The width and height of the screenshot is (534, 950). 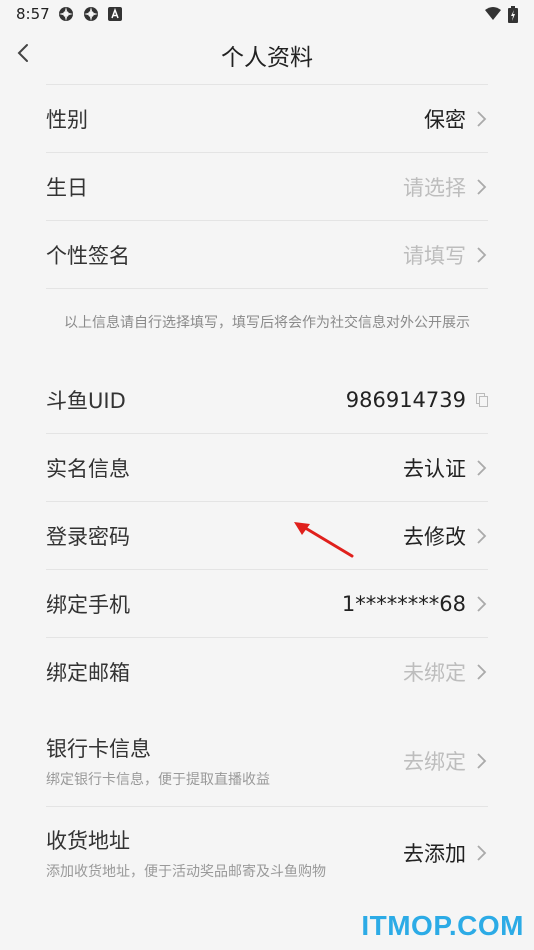 I want to click on status-bar: 8:57, so click(x=267, y=14).